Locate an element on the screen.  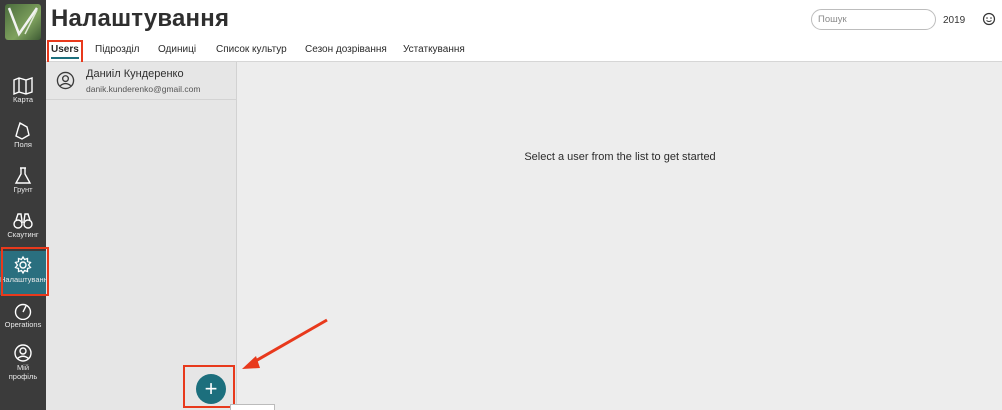
sidebar-item-fields: Поля is located at coordinates (23, 140).